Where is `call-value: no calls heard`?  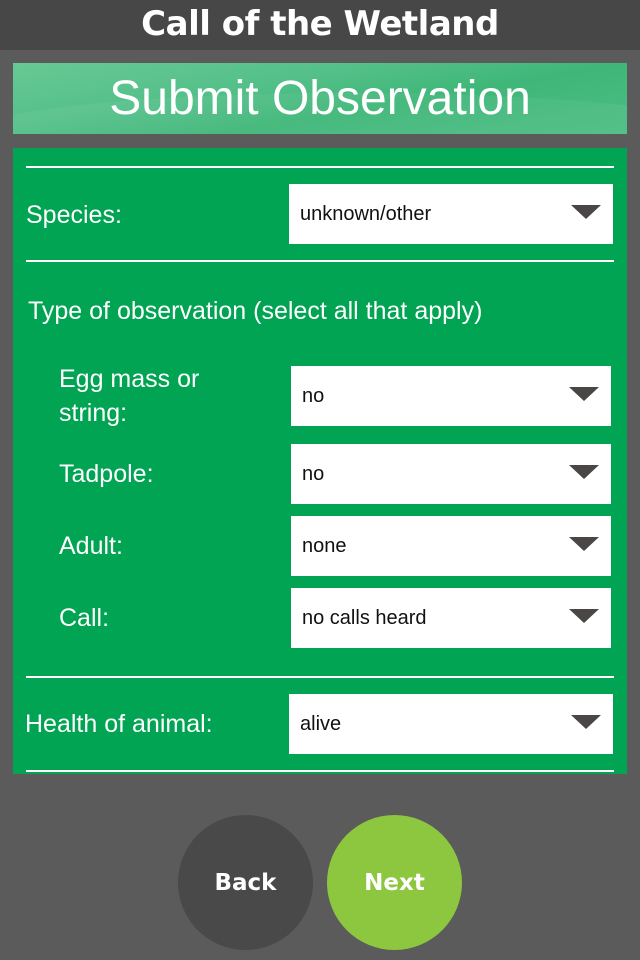 call-value: no calls heard is located at coordinates (364, 617).